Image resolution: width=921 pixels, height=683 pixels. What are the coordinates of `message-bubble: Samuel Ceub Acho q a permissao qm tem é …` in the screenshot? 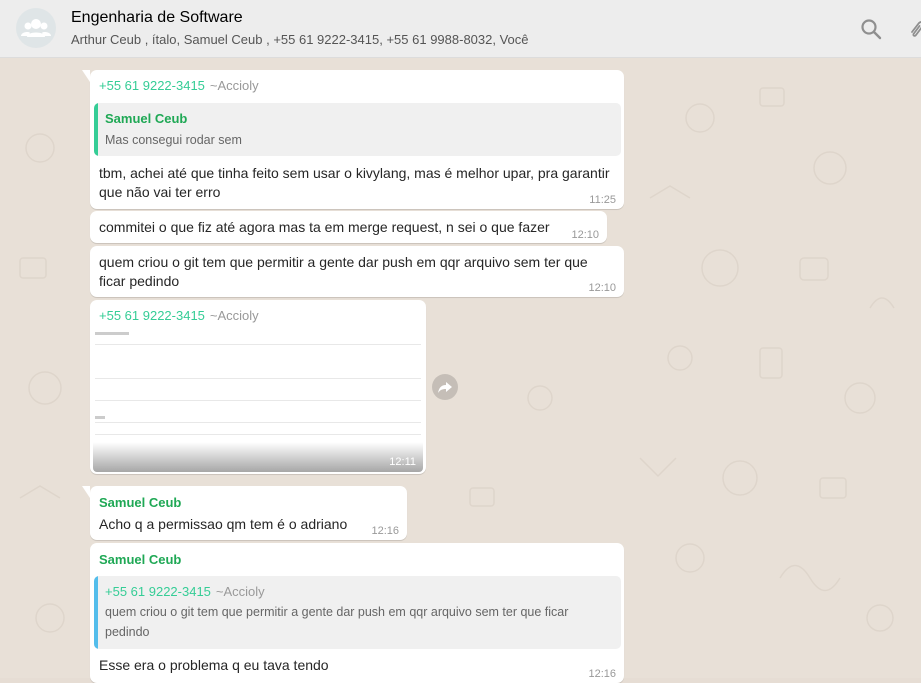 It's located at (244, 513).